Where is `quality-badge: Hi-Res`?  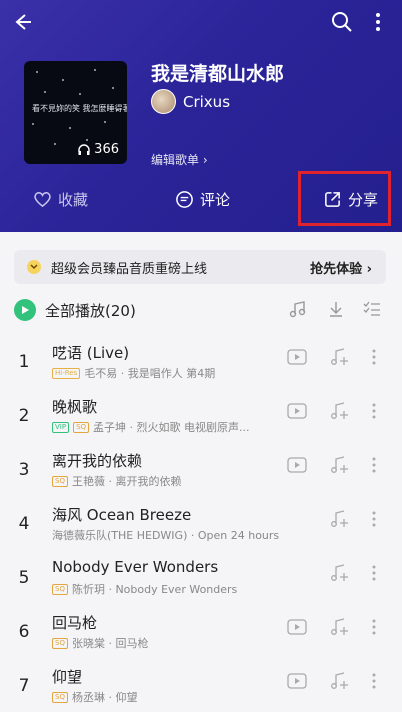
quality-badge: Hi-Res is located at coordinates (66, 373).